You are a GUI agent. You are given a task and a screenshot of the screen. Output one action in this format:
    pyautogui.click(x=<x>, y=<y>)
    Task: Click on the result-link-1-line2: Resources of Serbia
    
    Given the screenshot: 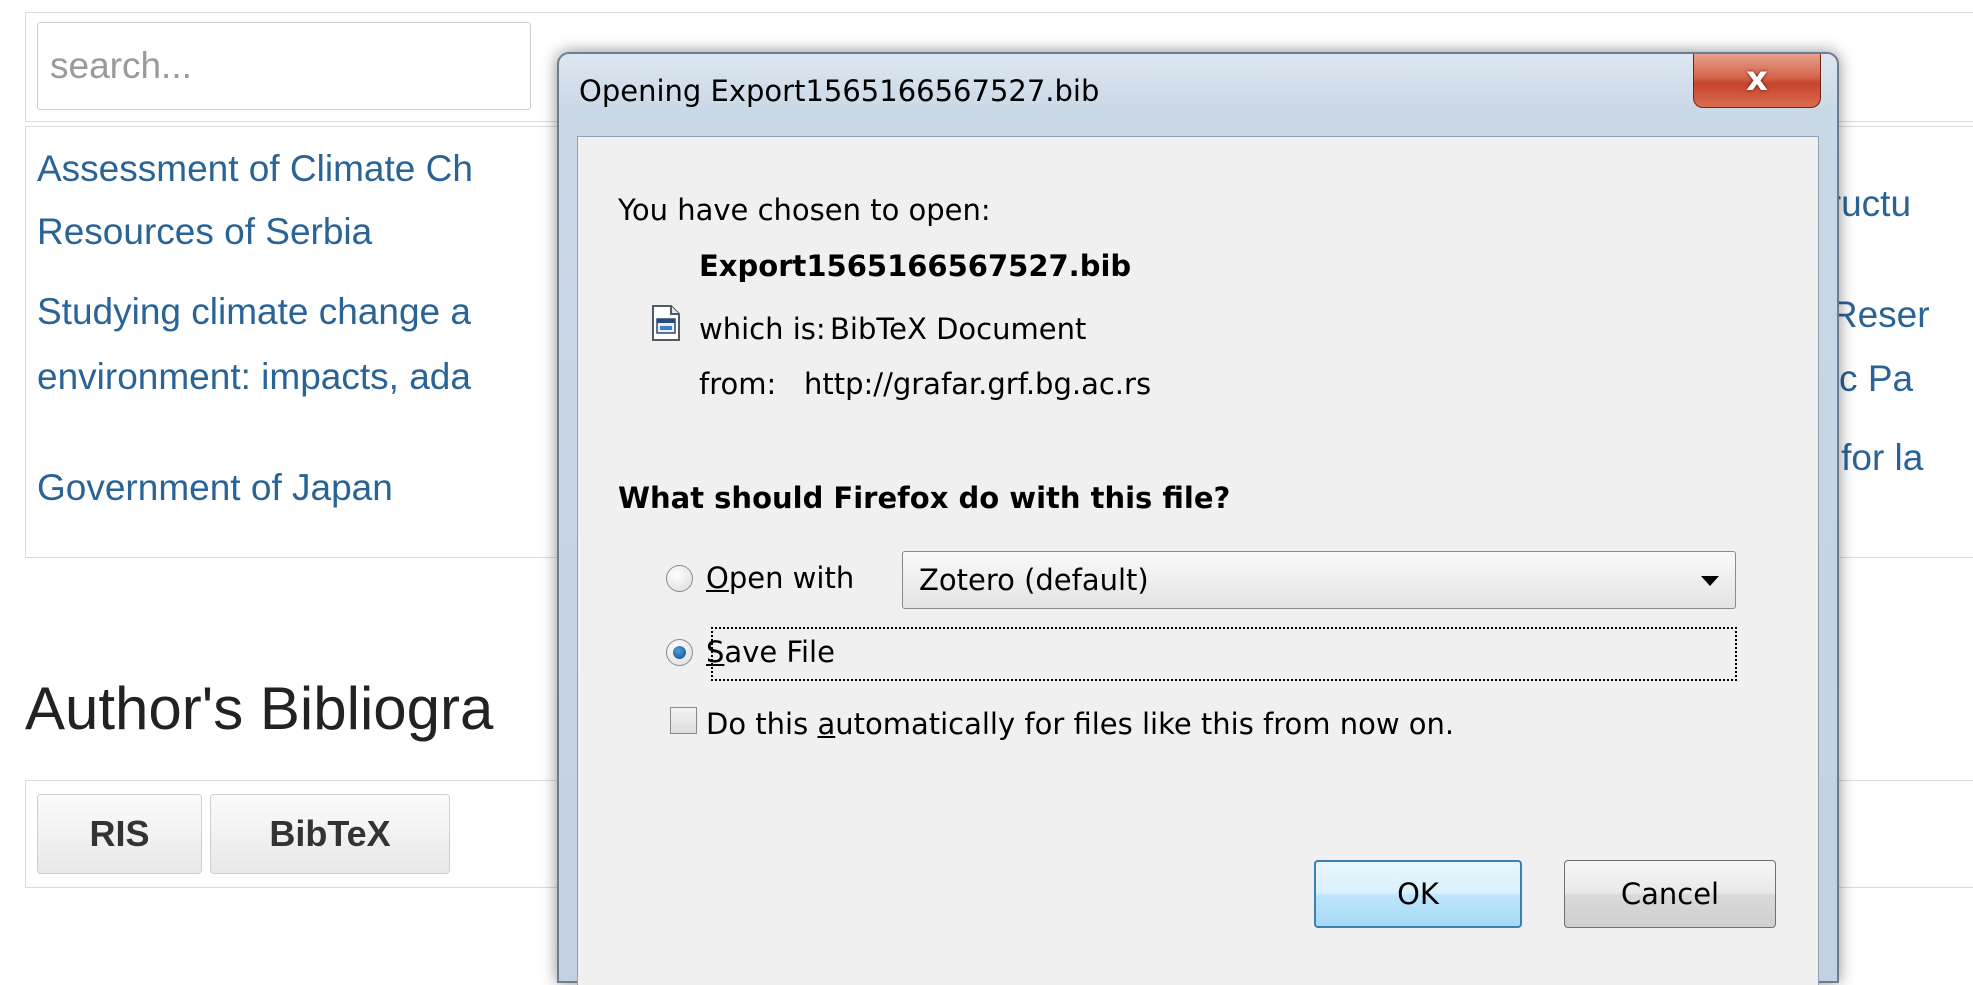 What is the action you would take?
    pyautogui.click(x=204, y=232)
    